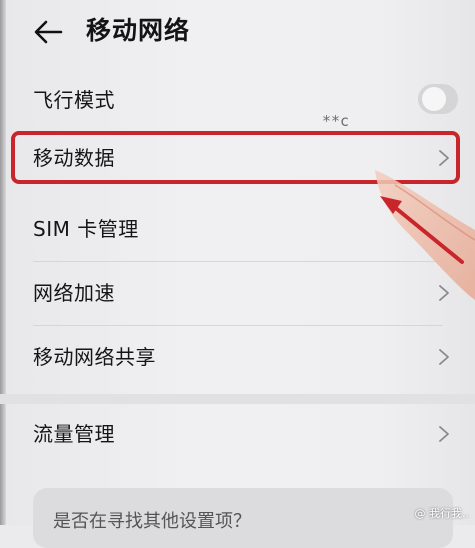 This screenshot has width=475, height=548. I want to click on back-button, so click(48, 32).